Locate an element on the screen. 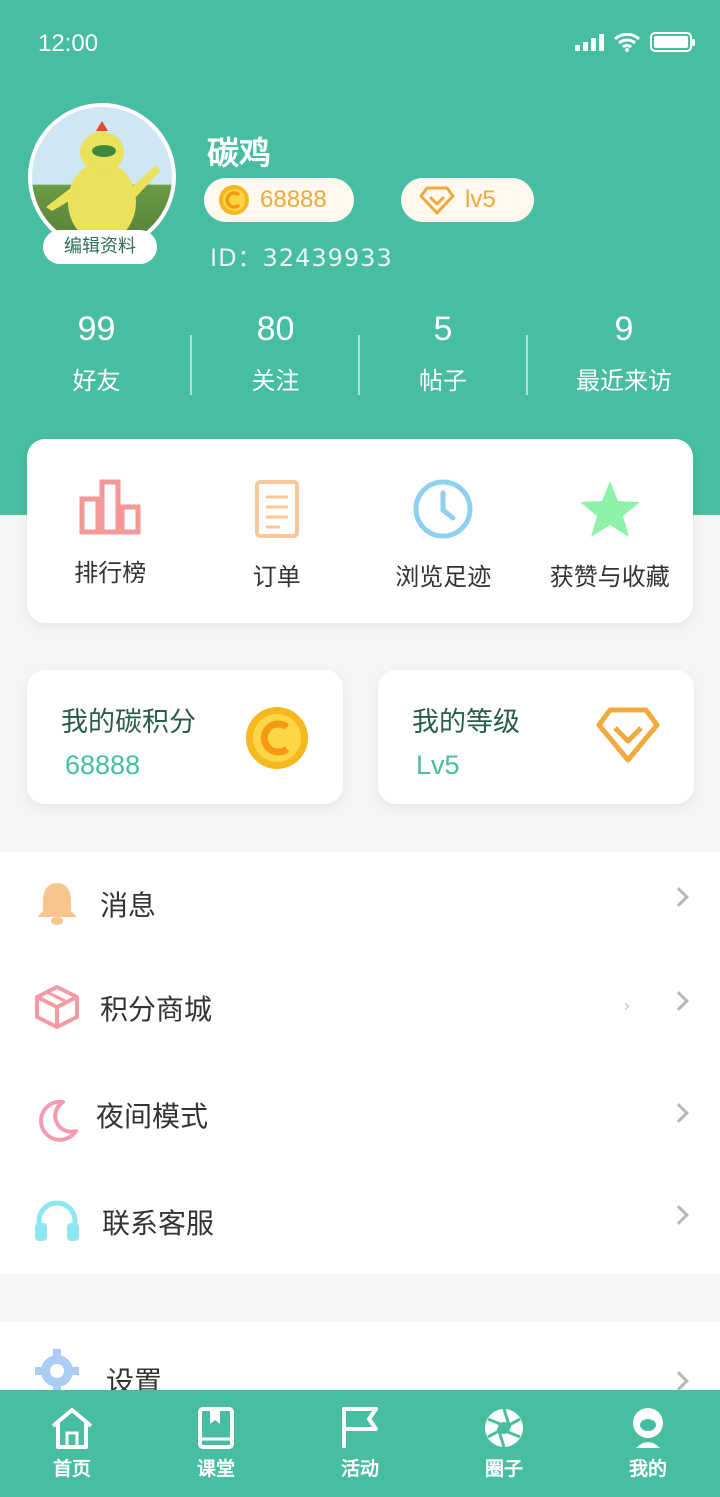 Image resolution: width=720 pixels, height=1497 pixels. level-badge: lv5 is located at coordinates (467, 200).